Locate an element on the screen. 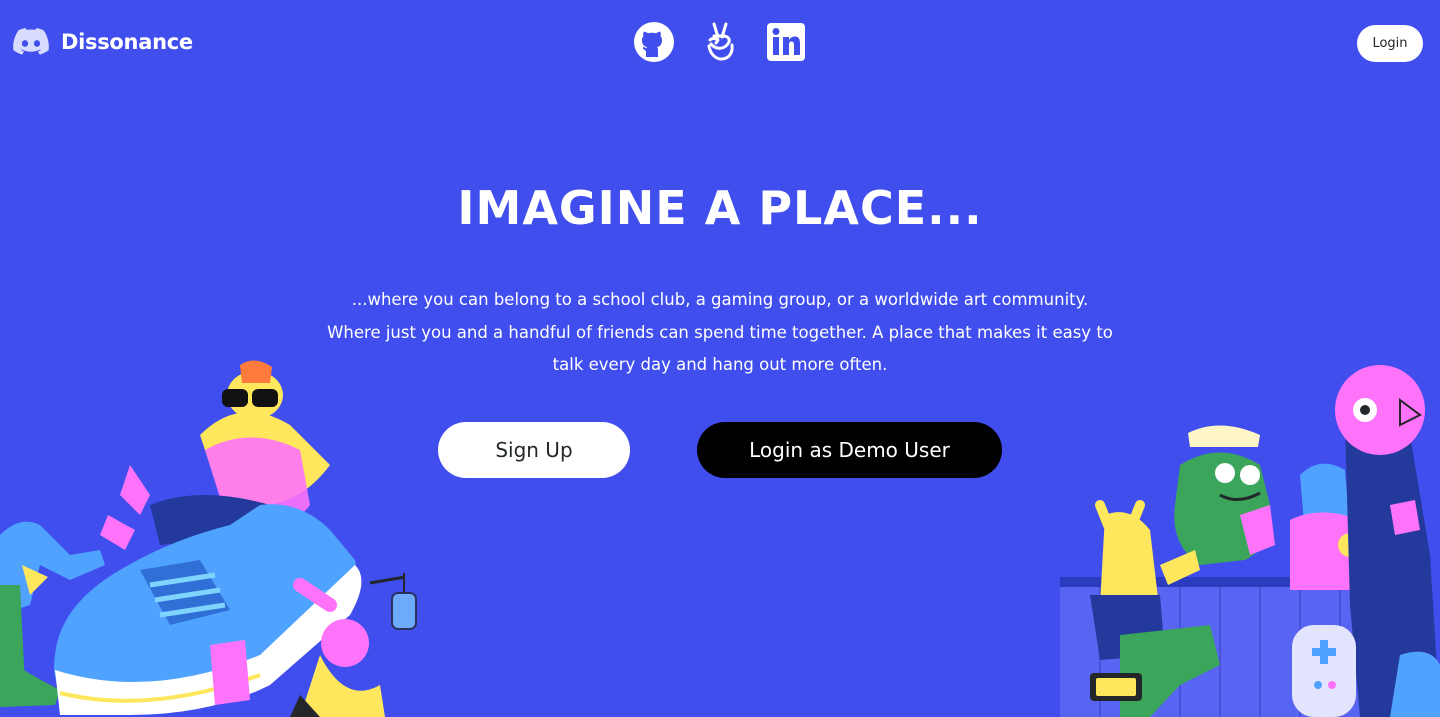 The width and height of the screenshot is (1440, 717). right-illustration is located at coordinates (1250, 541).